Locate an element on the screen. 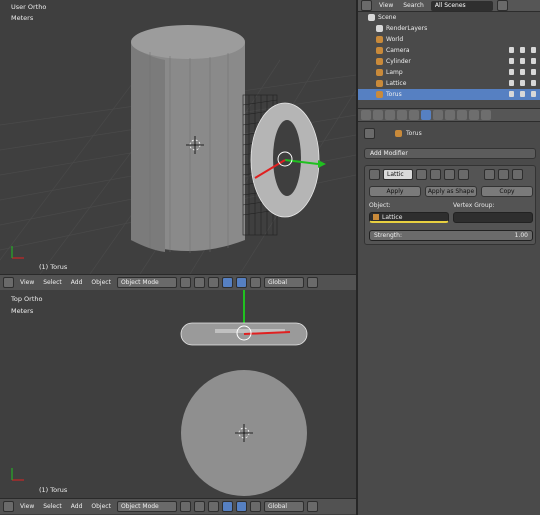  lattice-icon is located at coordinates (379, 83).